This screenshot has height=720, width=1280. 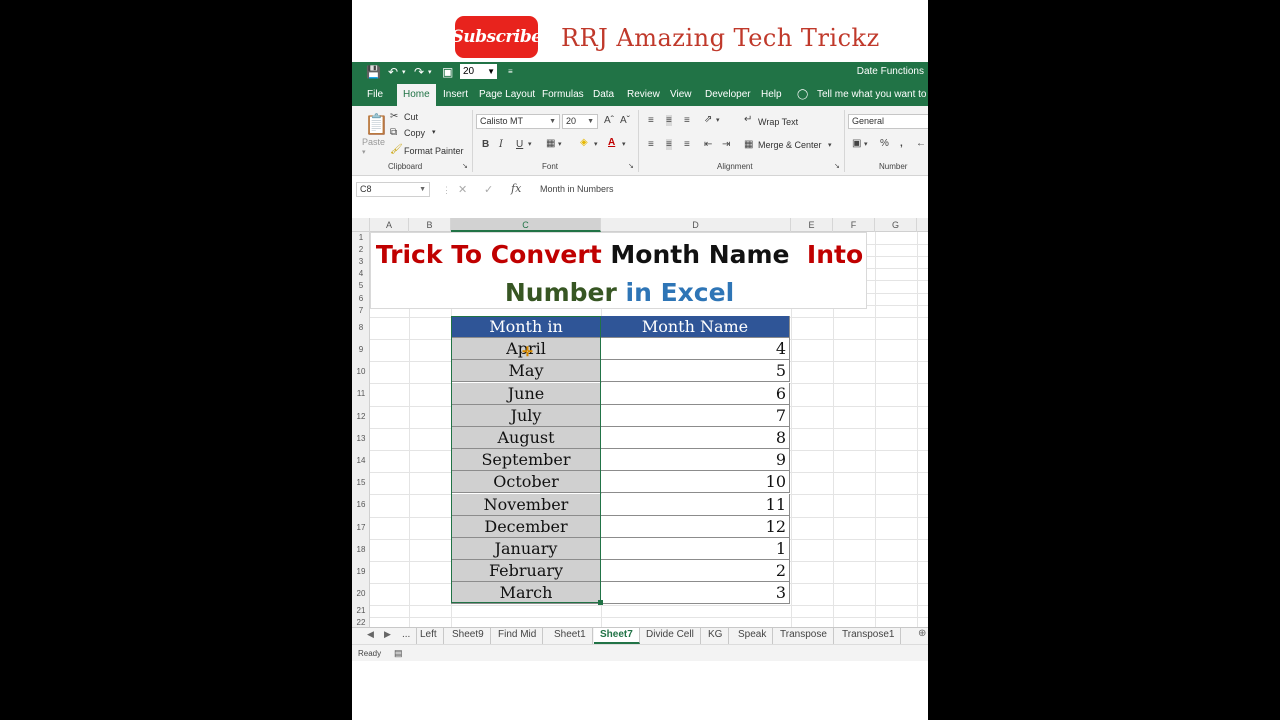 What do you see at coordinates (389, 225) in the screenshot?
I see `column-header-a: A` at bounding box center [389, 225].